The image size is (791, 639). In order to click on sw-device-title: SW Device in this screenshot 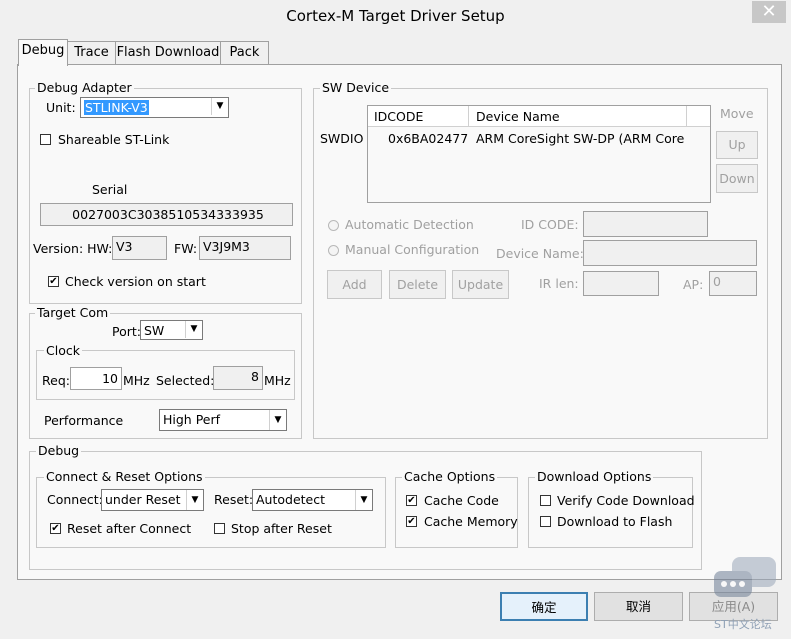, I will do `click(356, 87)`.